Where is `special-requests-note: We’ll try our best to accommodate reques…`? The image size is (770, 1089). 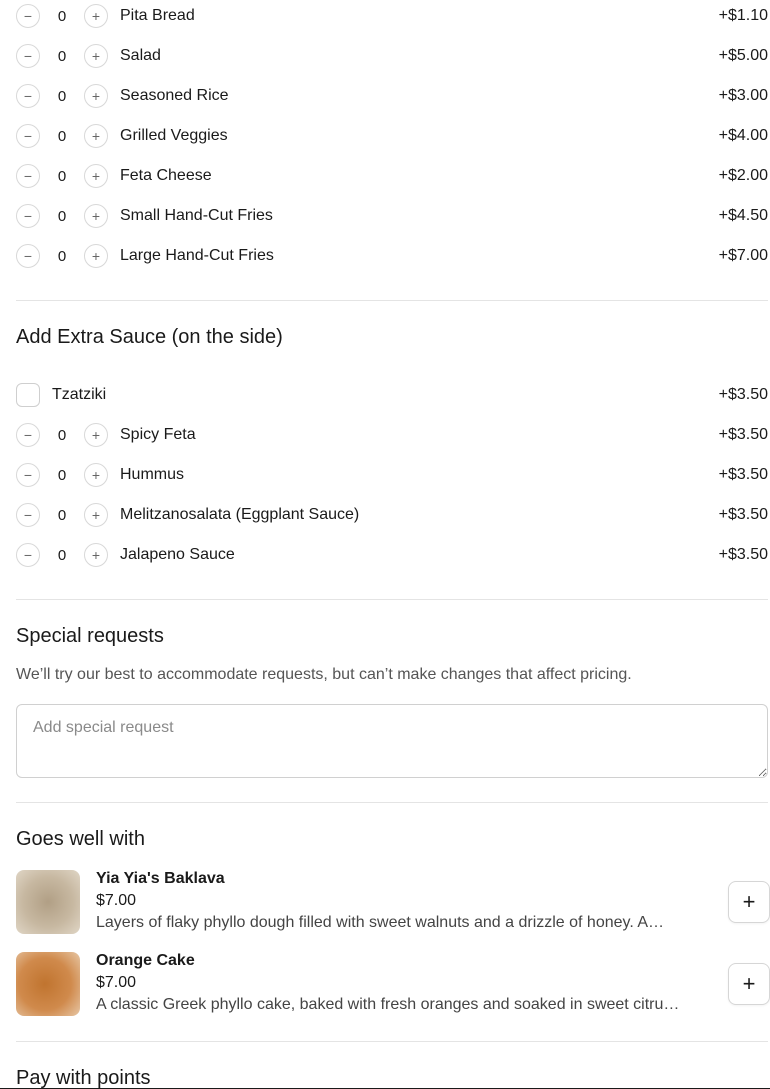
special-requests-note: We’ll try our best to accommodate reques… is located at coordinates (324, 674).